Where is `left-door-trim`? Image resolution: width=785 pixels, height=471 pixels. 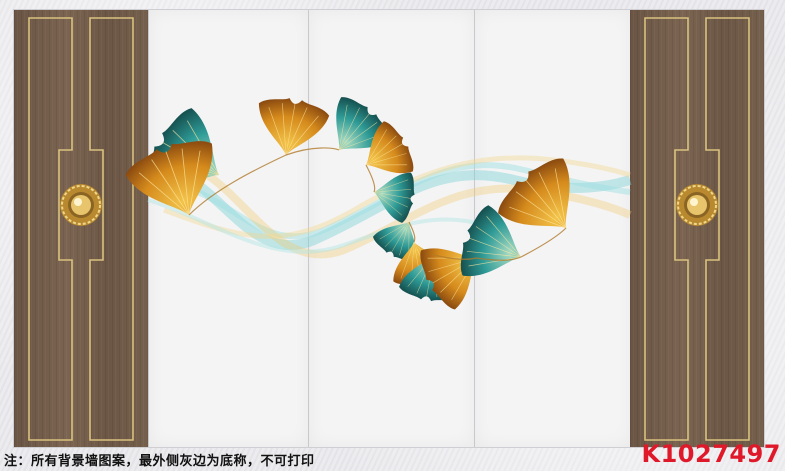 left-door-trim is located at coordinates (81, 229).